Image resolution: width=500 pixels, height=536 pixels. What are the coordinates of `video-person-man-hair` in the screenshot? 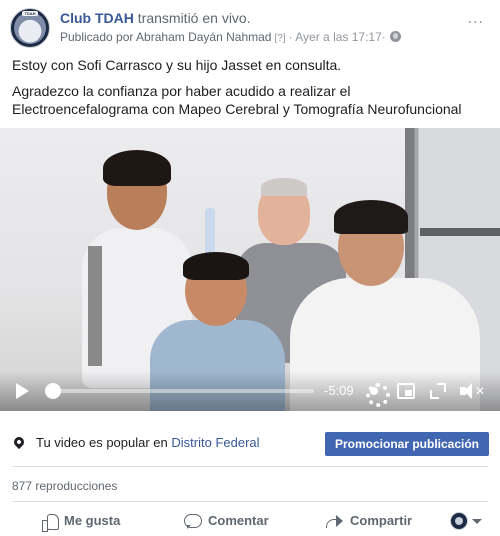 It's located at (284, 187).